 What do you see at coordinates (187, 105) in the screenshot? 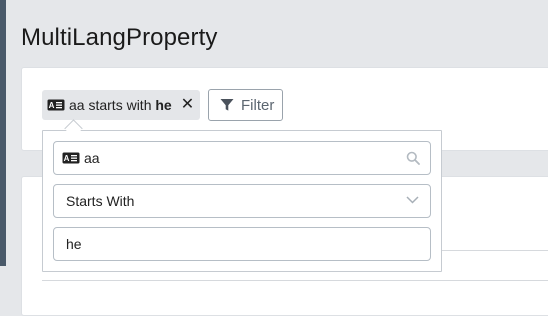
I see `close-icon: ✕` at bounding box center [187, 105].